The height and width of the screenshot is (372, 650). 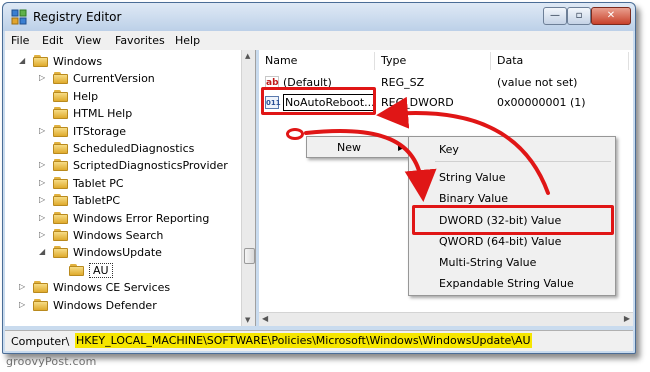 What do you see at coordinates (100, 131) in the screenshot?
I see `tree-node-label: ITStorage` at bounding box center [100, 131].